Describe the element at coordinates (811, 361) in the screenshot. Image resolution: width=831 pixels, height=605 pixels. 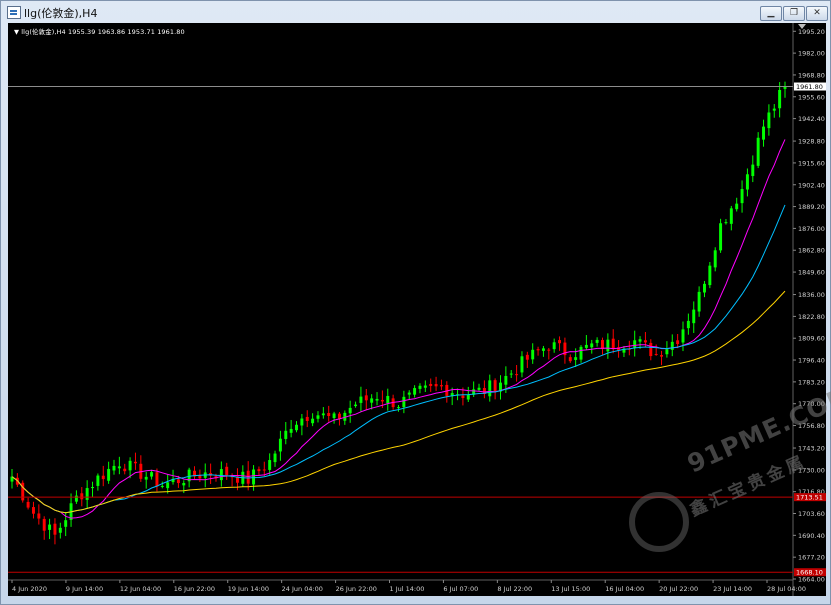
I see `price-tick-label: 1796.40` at that location.